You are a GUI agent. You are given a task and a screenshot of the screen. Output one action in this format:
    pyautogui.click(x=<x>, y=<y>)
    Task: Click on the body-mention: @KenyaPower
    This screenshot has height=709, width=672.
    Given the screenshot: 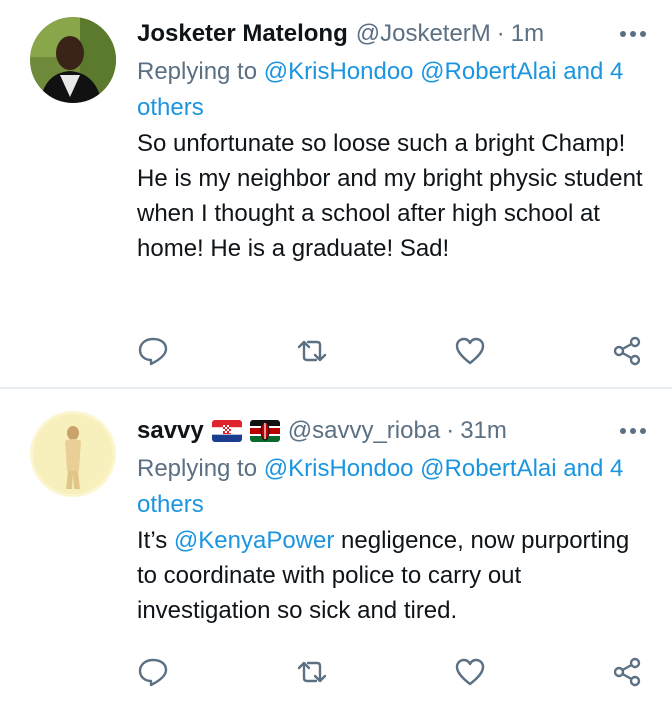 What is the action you would take?
    pyautogui.click(x=254, y=540)
    